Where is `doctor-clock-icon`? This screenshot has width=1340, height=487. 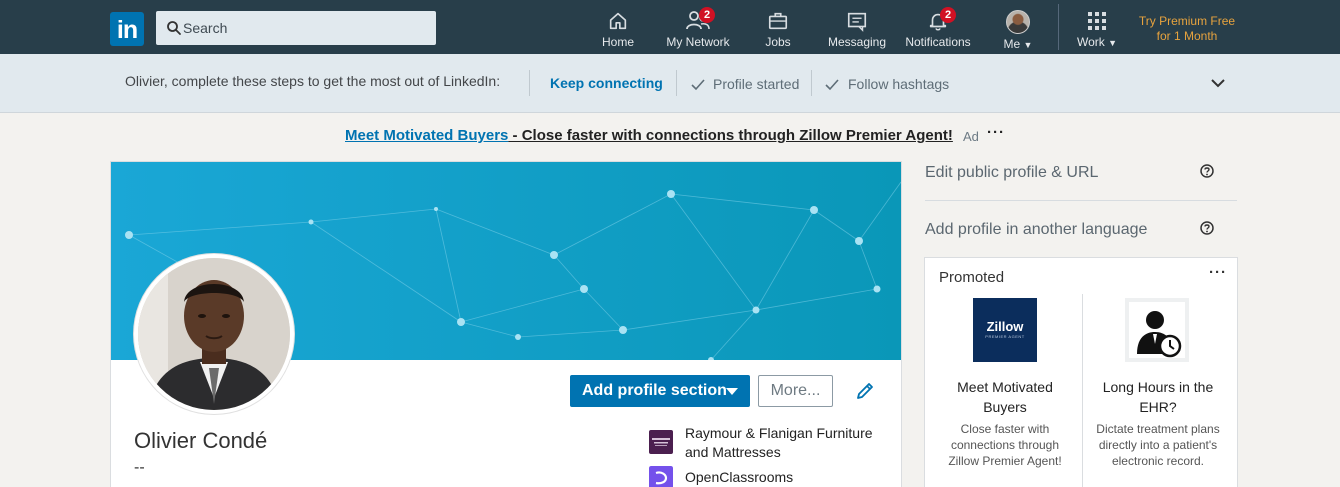 doctor-clock-icon is located at coordinates (1157, 330).